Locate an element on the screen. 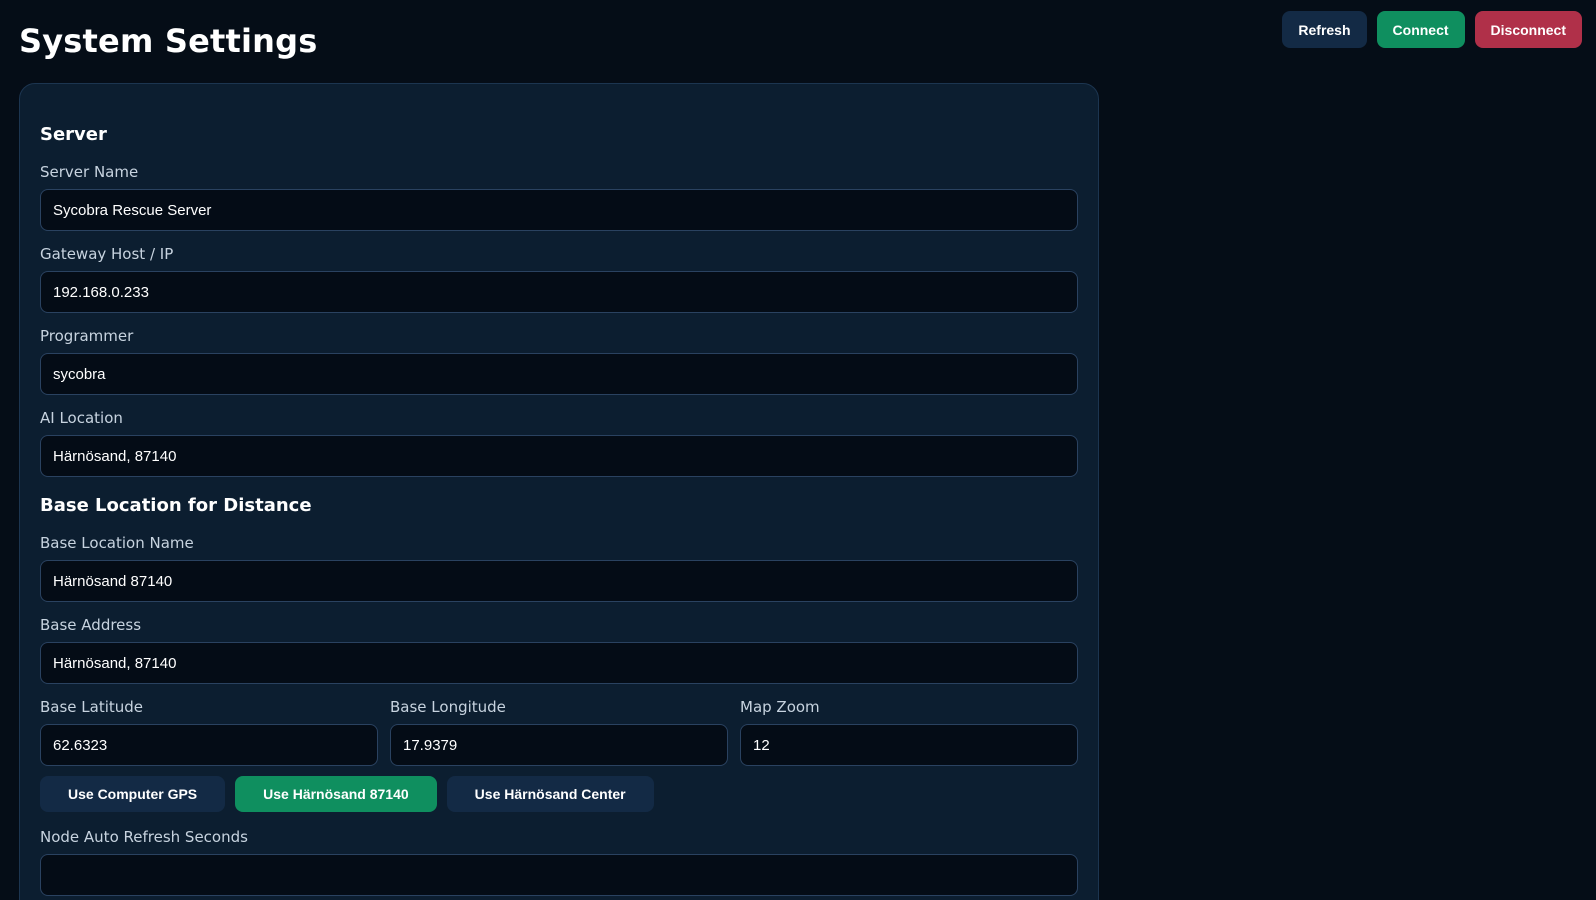  server-name-label: Server Name is located at coordinates (89, 172).